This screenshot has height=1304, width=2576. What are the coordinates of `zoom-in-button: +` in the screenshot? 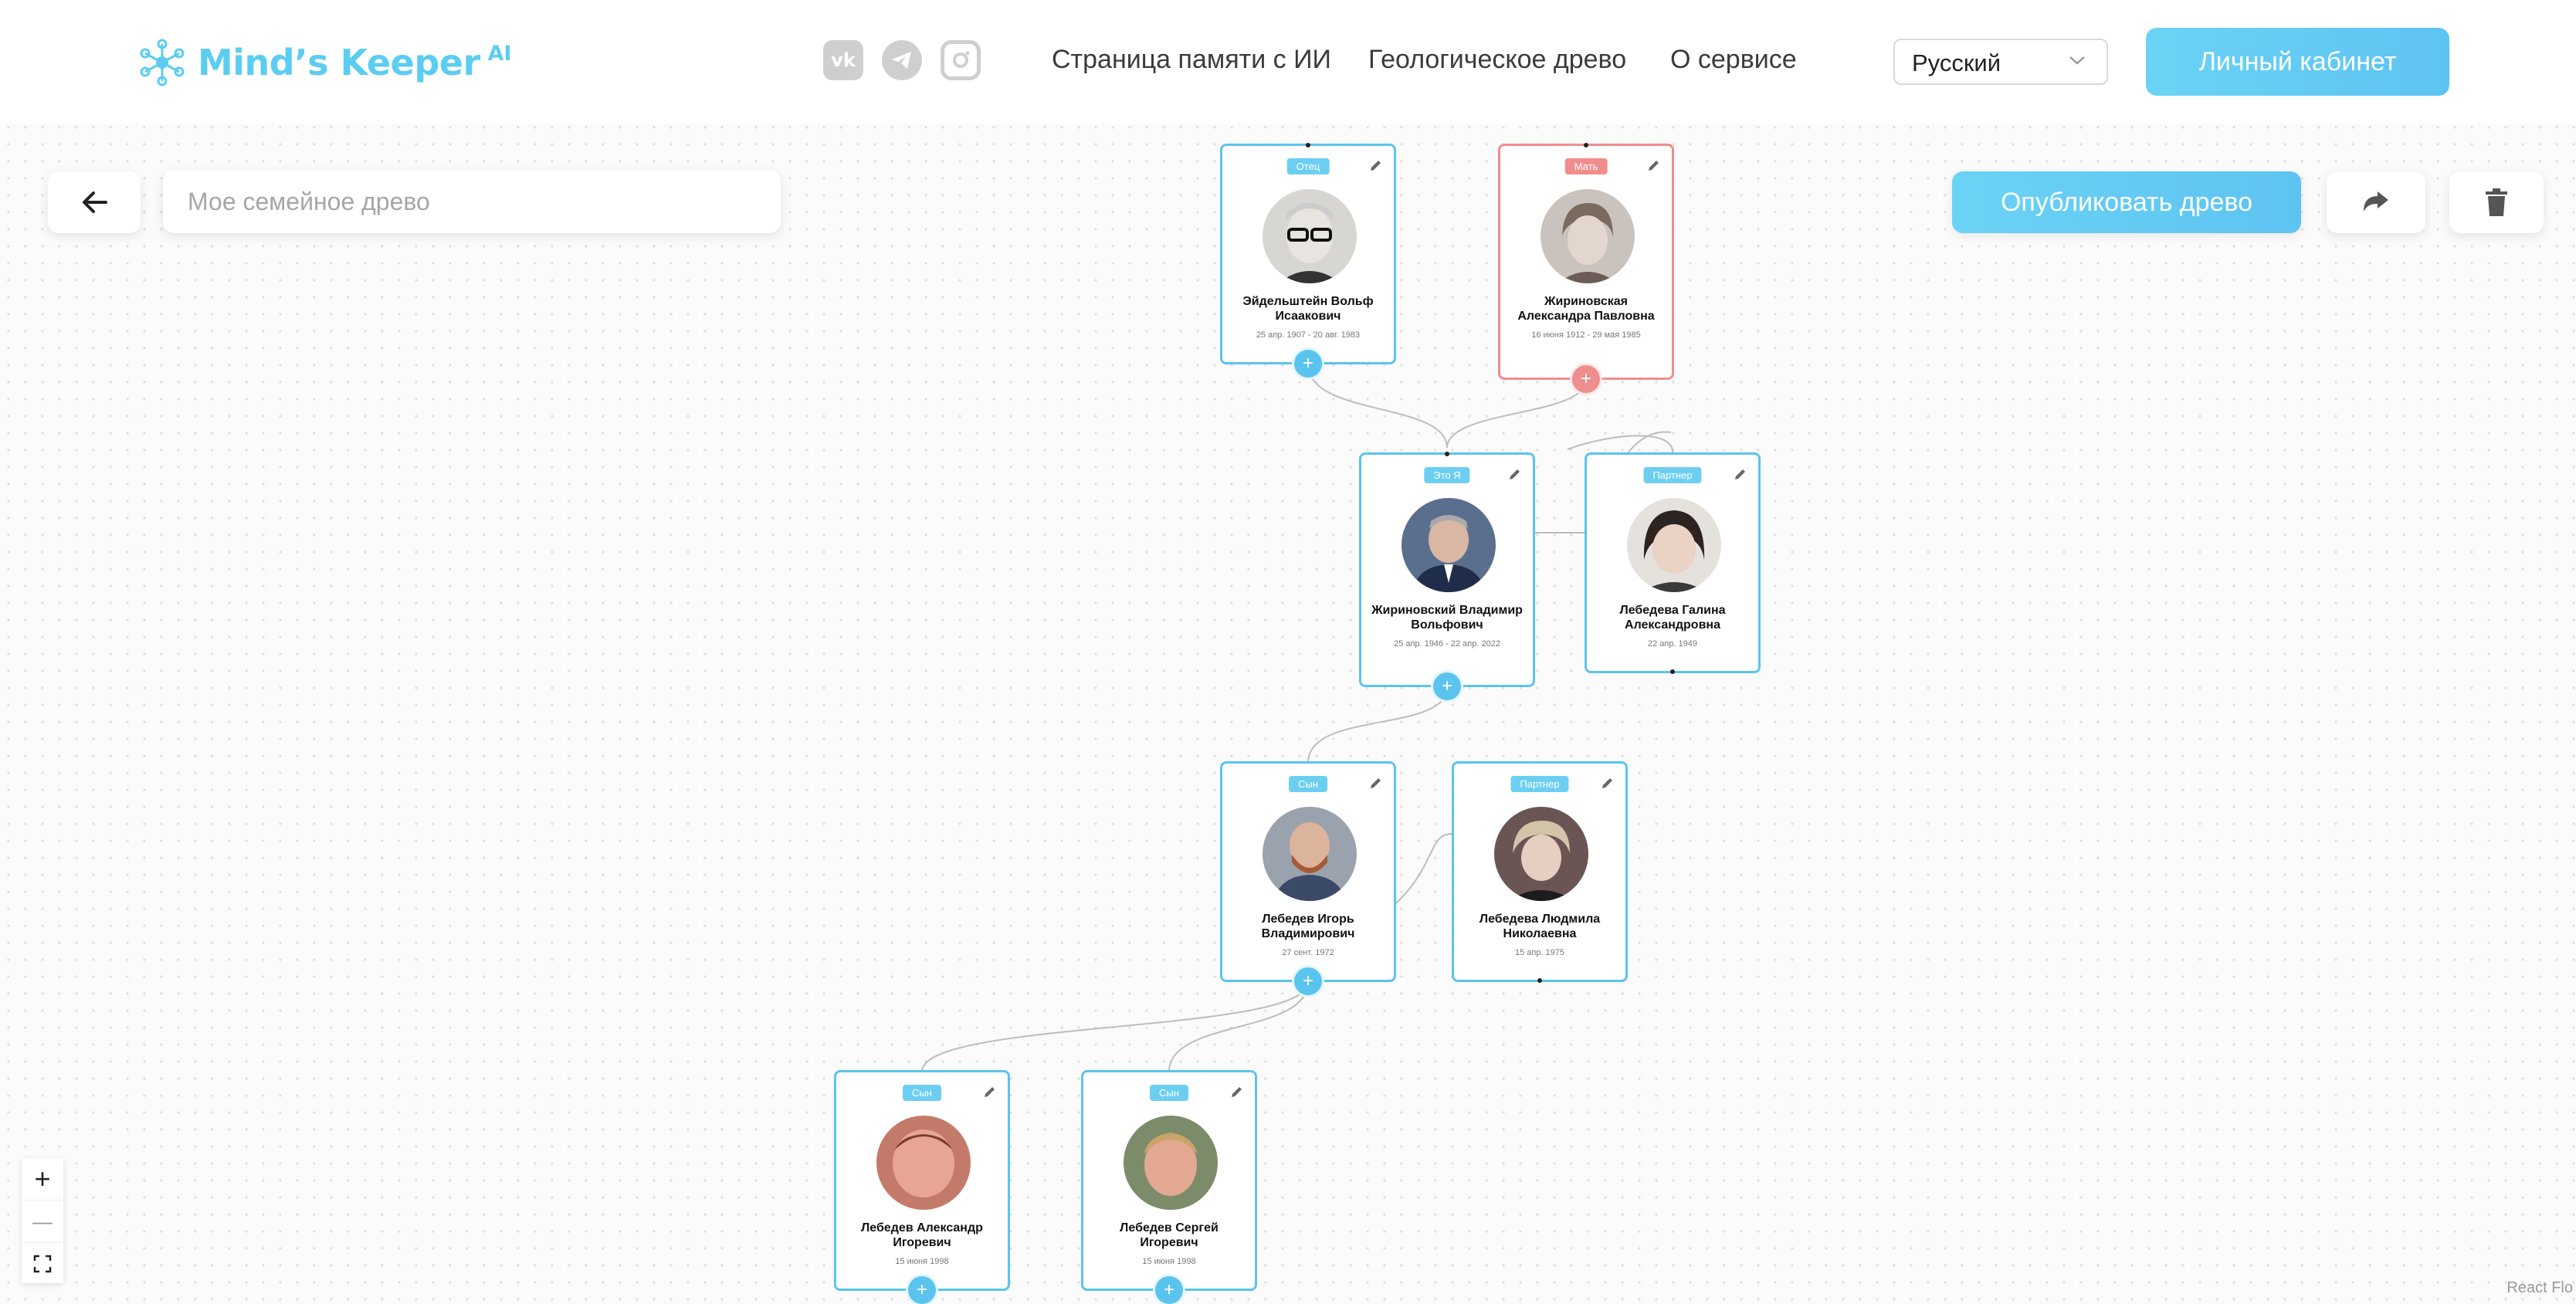 It's located at (42, 1180).